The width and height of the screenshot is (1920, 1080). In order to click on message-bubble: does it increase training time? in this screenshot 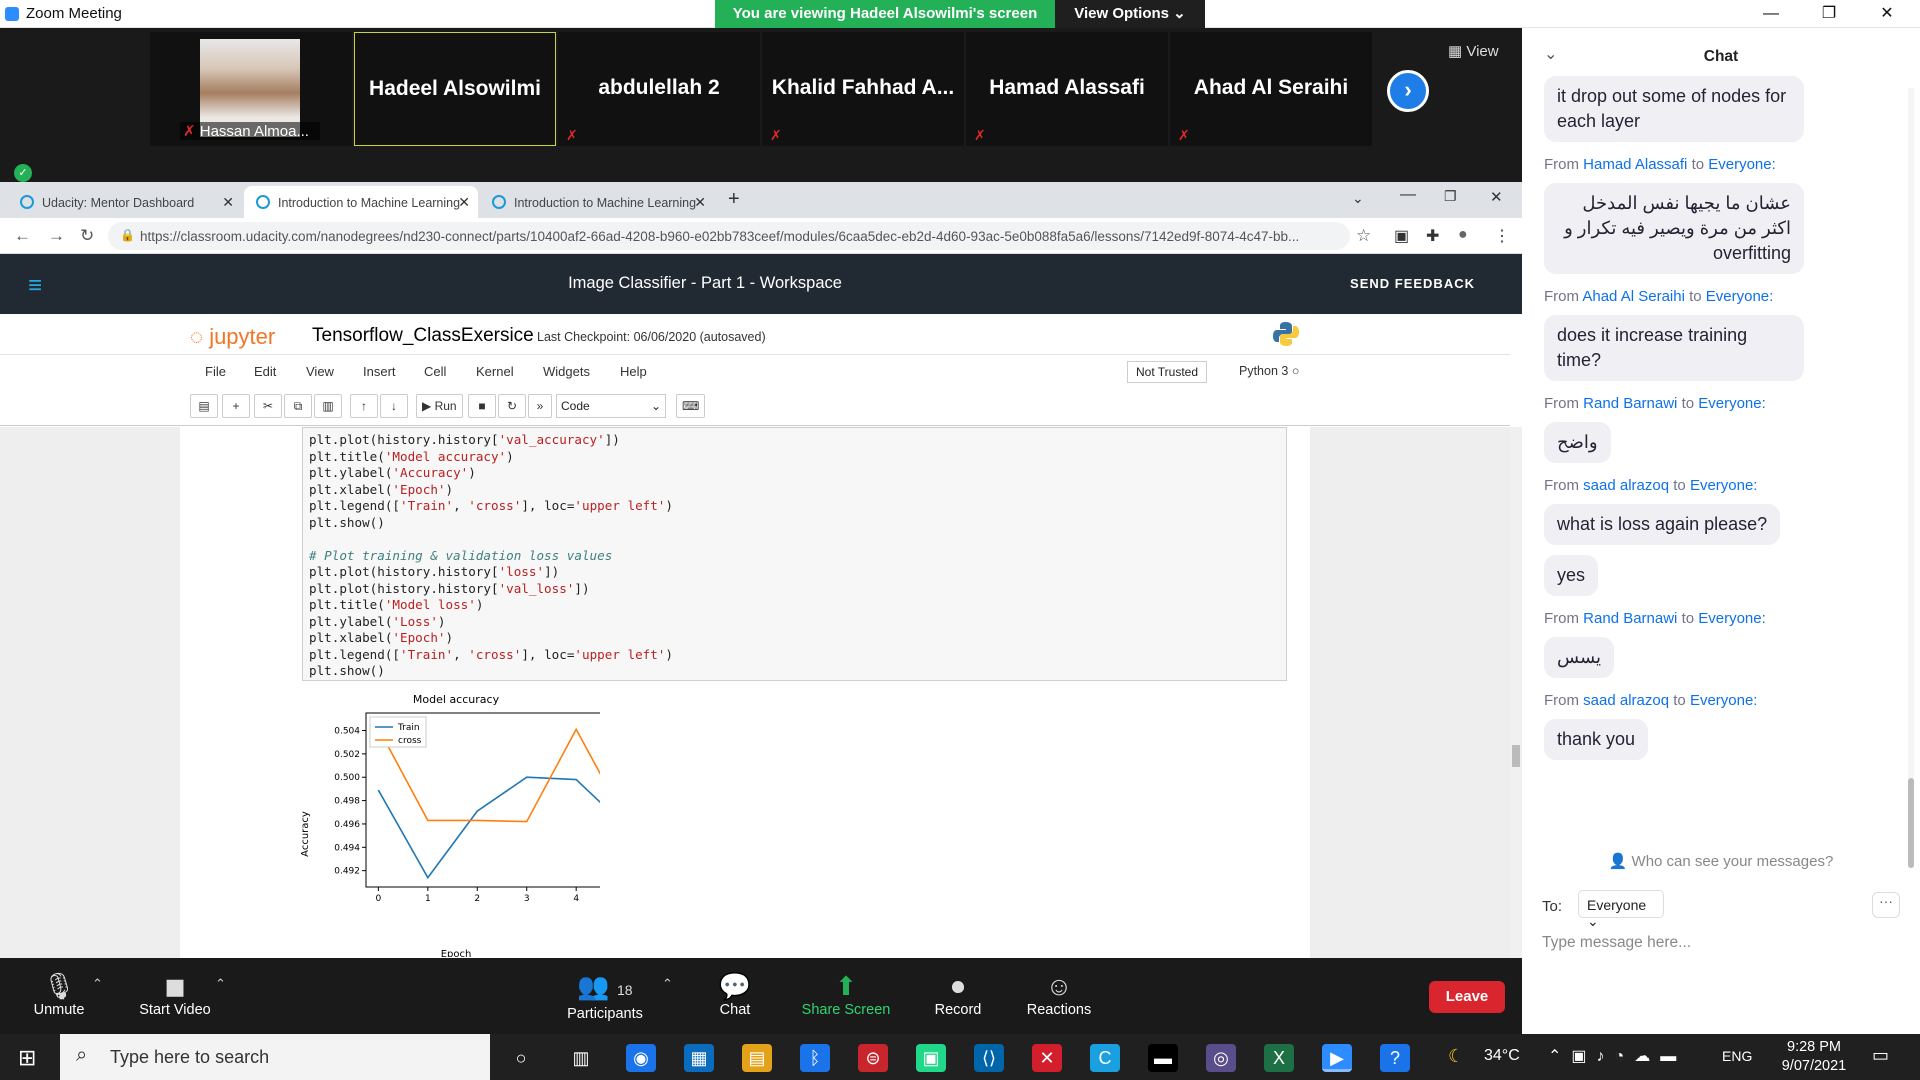, I will do `click(1674, 348)`.